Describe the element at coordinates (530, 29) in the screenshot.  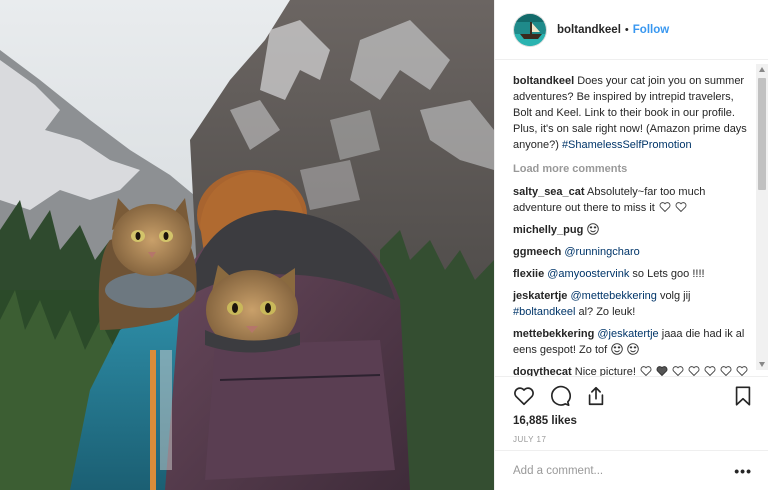
I see `avatar-boat-icon` at that location.